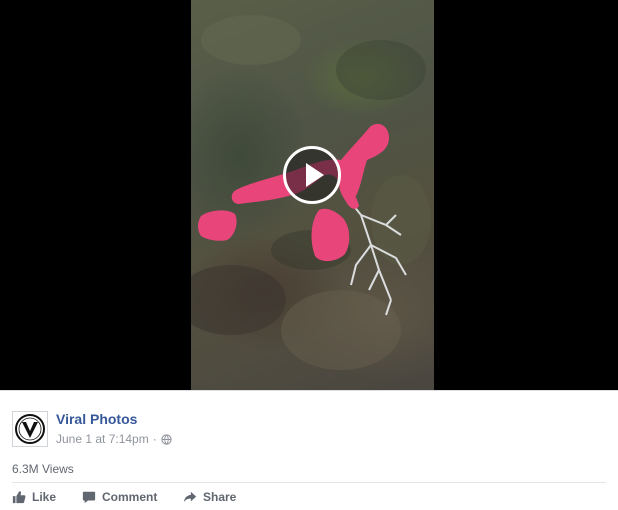 This screenshot has width=618, height=510. I want to click on share-arrow-icon, so click(190, 497).